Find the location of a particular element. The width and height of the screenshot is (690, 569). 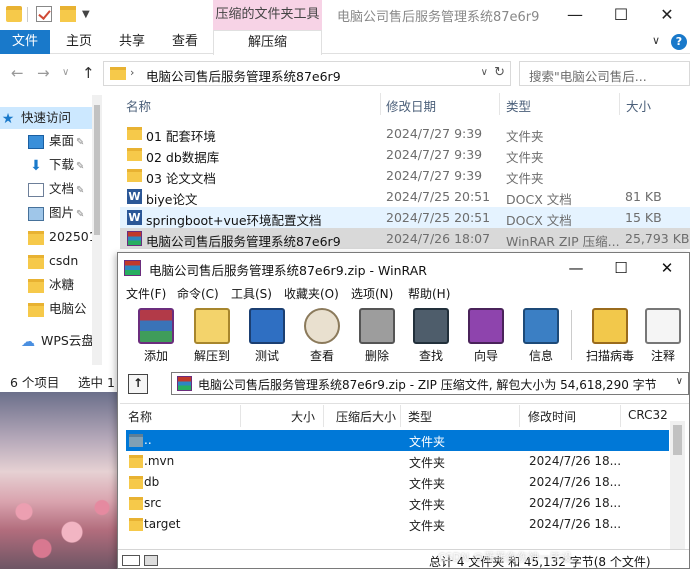

tab-file: 文件 is located at coordinates (25, 42).